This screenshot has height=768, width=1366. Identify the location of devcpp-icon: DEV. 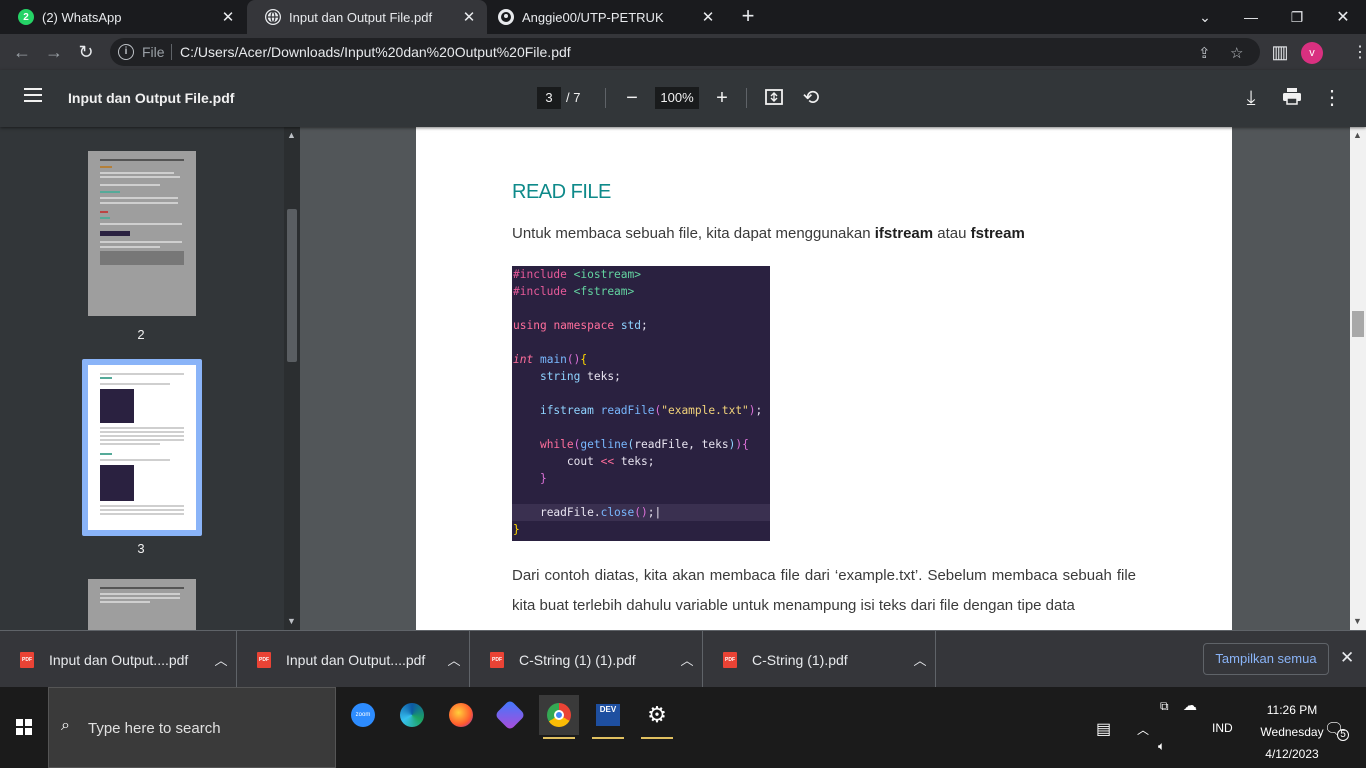
(608, 717).